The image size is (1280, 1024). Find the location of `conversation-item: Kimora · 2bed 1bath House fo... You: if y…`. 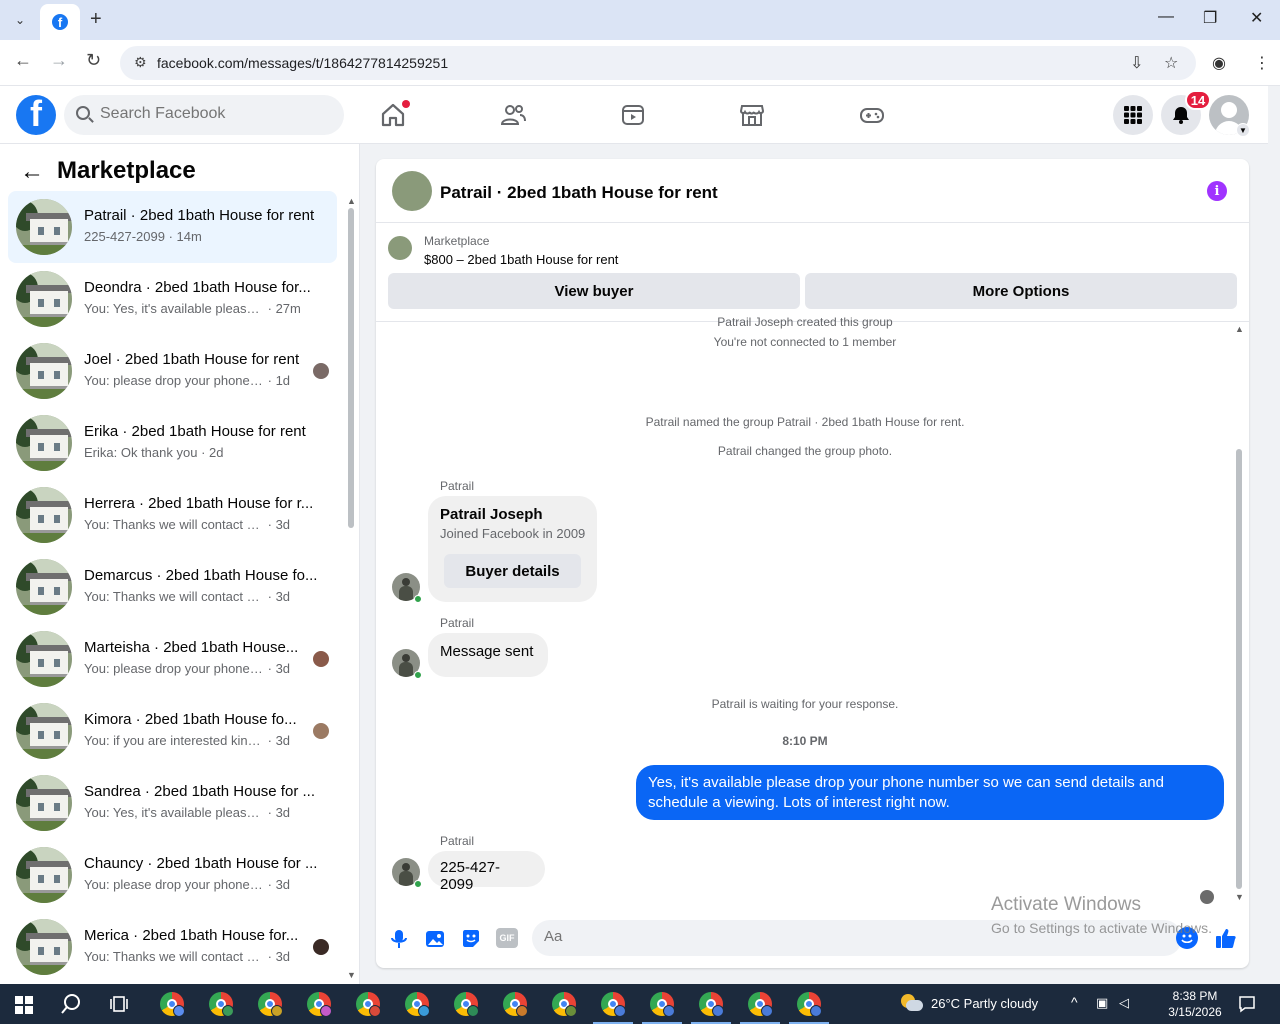

conversation-item: Kimora · 2bed 1bath House fo... You: if y… is located at coordinates (172, 731).